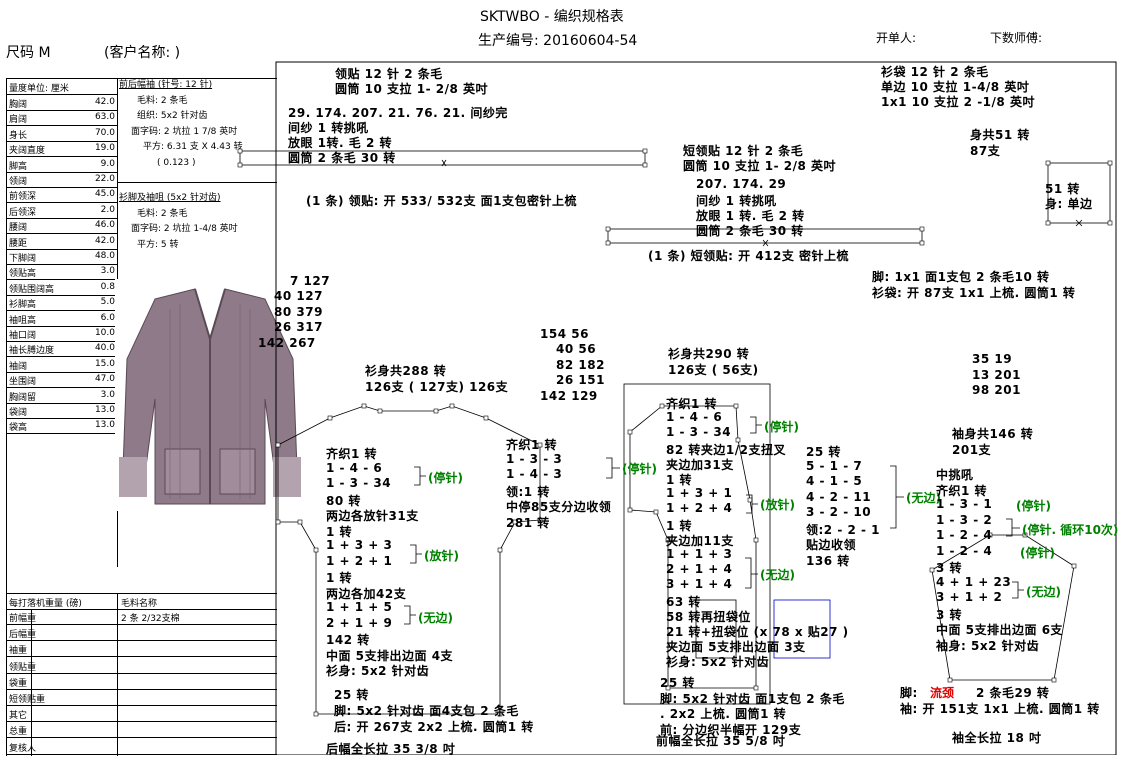  I want to click on weight-row: 短领贴重, so click(142, 698).